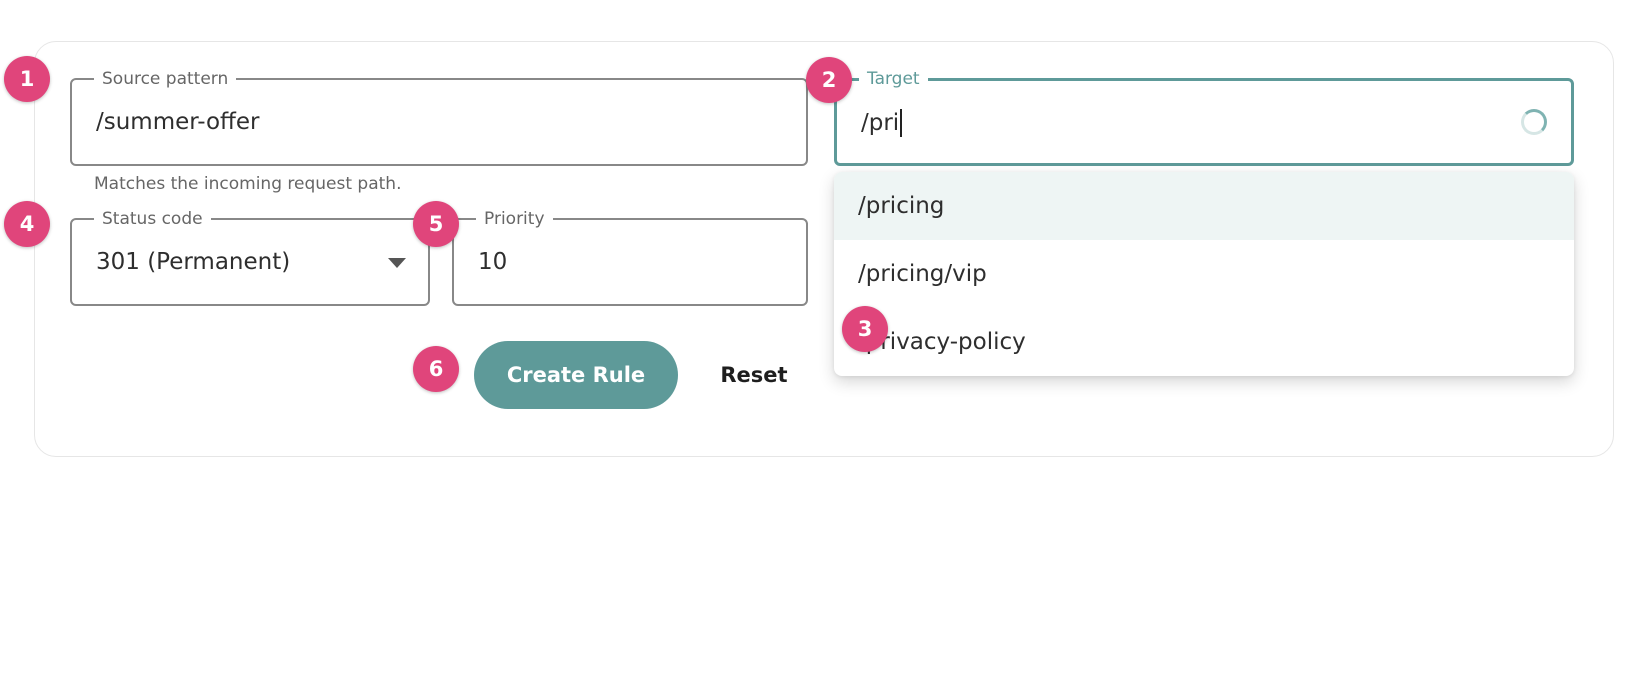 This screenshot has width=1640, height=698. What do you see at coordinates (1204, 117) in the screenshot?
I see `target-field: Target /pri` at bounding box center [1204, 117].